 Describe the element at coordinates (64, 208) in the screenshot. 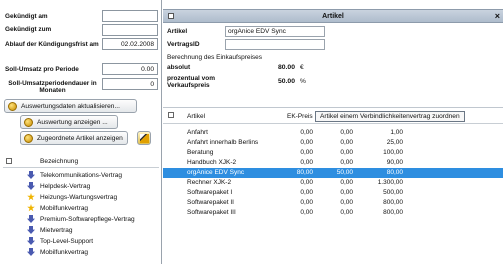

I see `list-item-label: Mobilfunkvertrag` at that location.